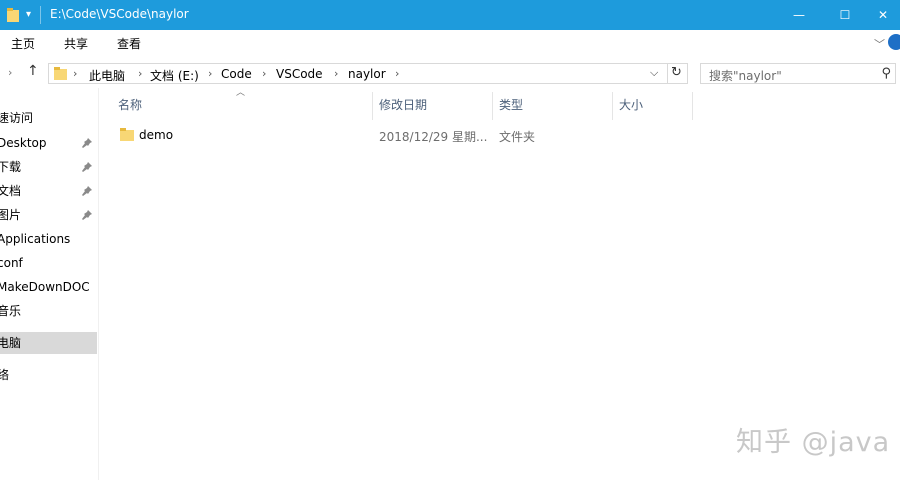 This screenshot has height=480, width=900. What do you see at coordinates (33, 71) in the screenshot?
I see `up-arrow-icon: ↑` at bounding box center [33, 71].